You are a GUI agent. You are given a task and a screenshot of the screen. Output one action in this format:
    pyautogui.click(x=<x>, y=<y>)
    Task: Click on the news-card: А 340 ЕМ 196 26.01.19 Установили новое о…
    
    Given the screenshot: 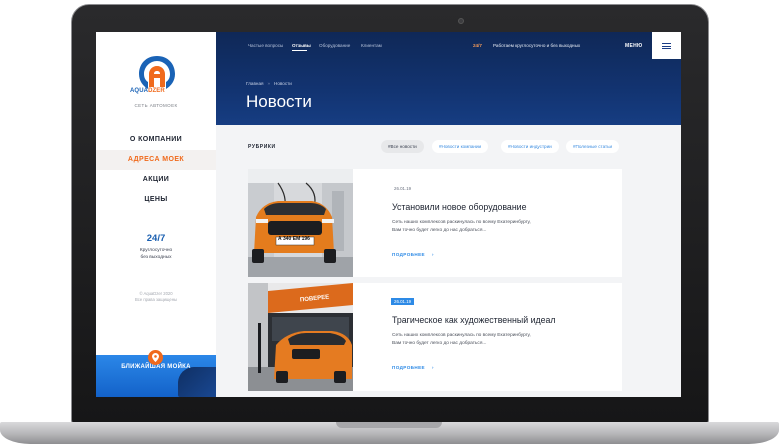 What is the action you would take?
    pyautogui.click(x=435, y=223)
    